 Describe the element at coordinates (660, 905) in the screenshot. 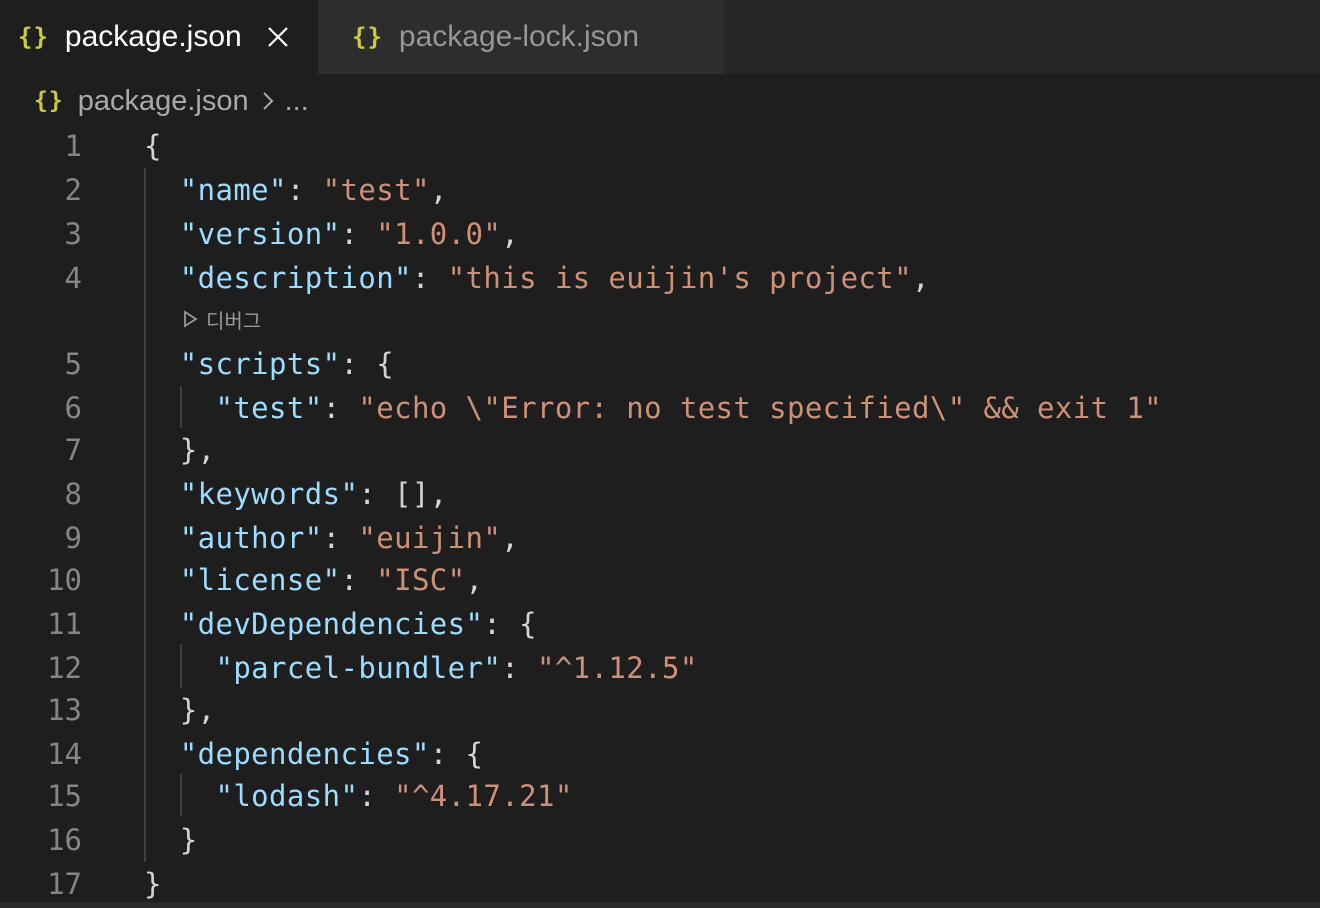

I see `horizontal-scrollbar-track` at that location.